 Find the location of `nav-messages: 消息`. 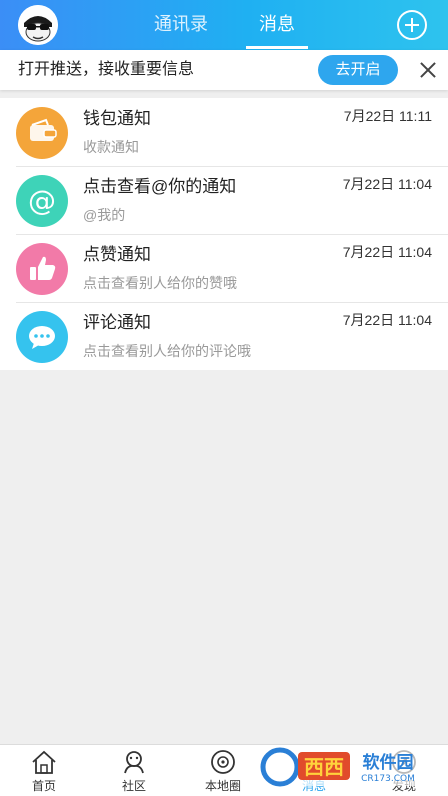

nav-messages: 消息 is located at coordinates (314, 770).